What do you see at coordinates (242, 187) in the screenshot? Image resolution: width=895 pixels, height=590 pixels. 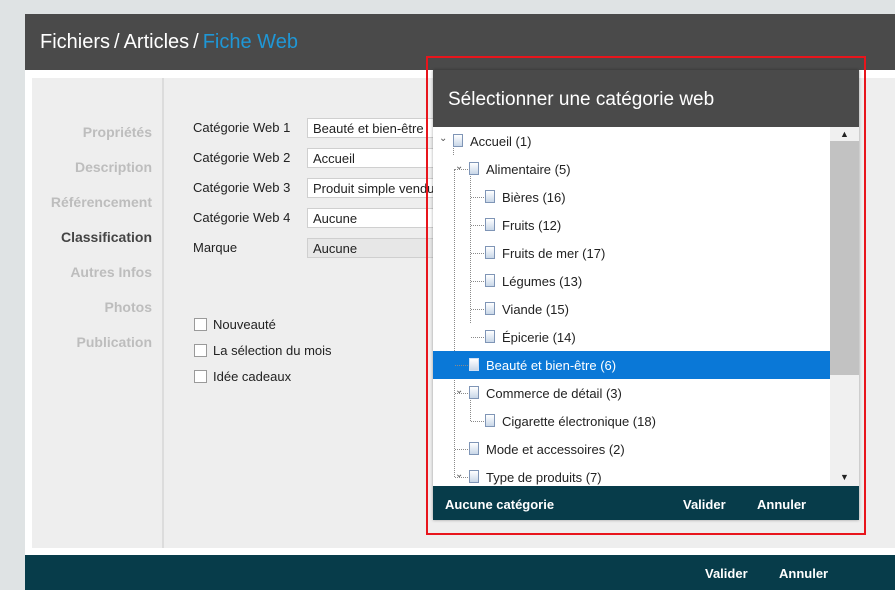 I see `label-categorie-web-3: Catégorie Web 3` at bounding box center [242, 187].